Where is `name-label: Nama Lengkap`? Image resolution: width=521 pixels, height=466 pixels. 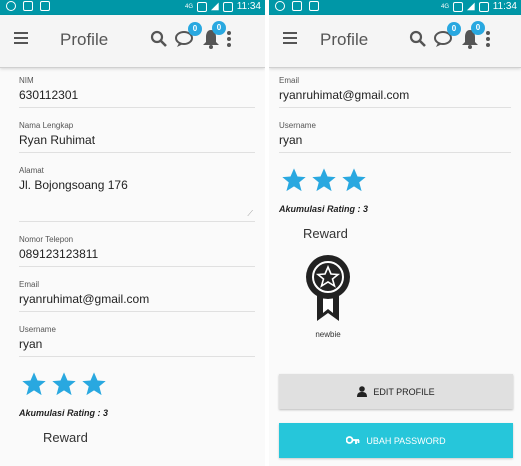 name-label: Nama Lengkap is located at coordinates (46, 125).